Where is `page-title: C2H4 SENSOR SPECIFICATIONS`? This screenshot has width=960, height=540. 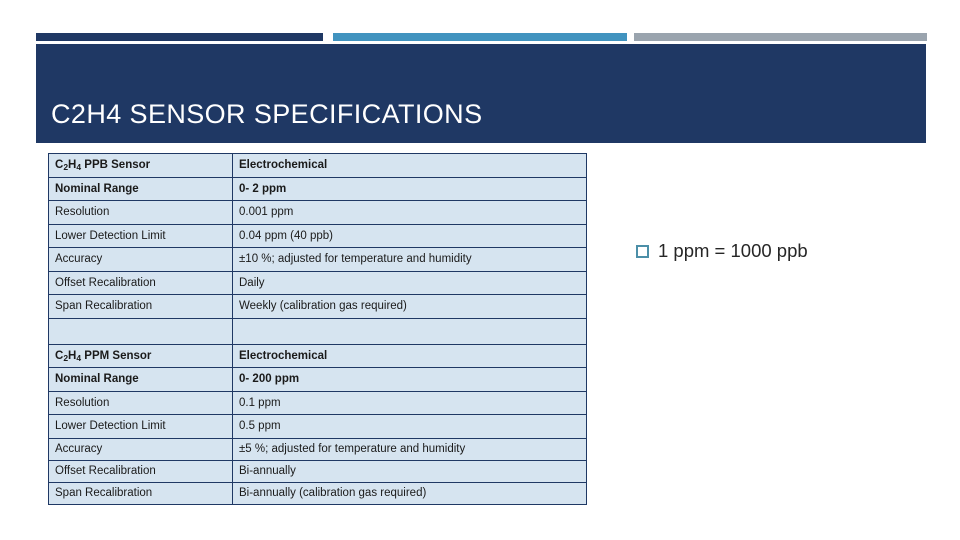 page-title: C2H4 SENSOR SPECIFICATIONS is located at coordinates (267, 114).